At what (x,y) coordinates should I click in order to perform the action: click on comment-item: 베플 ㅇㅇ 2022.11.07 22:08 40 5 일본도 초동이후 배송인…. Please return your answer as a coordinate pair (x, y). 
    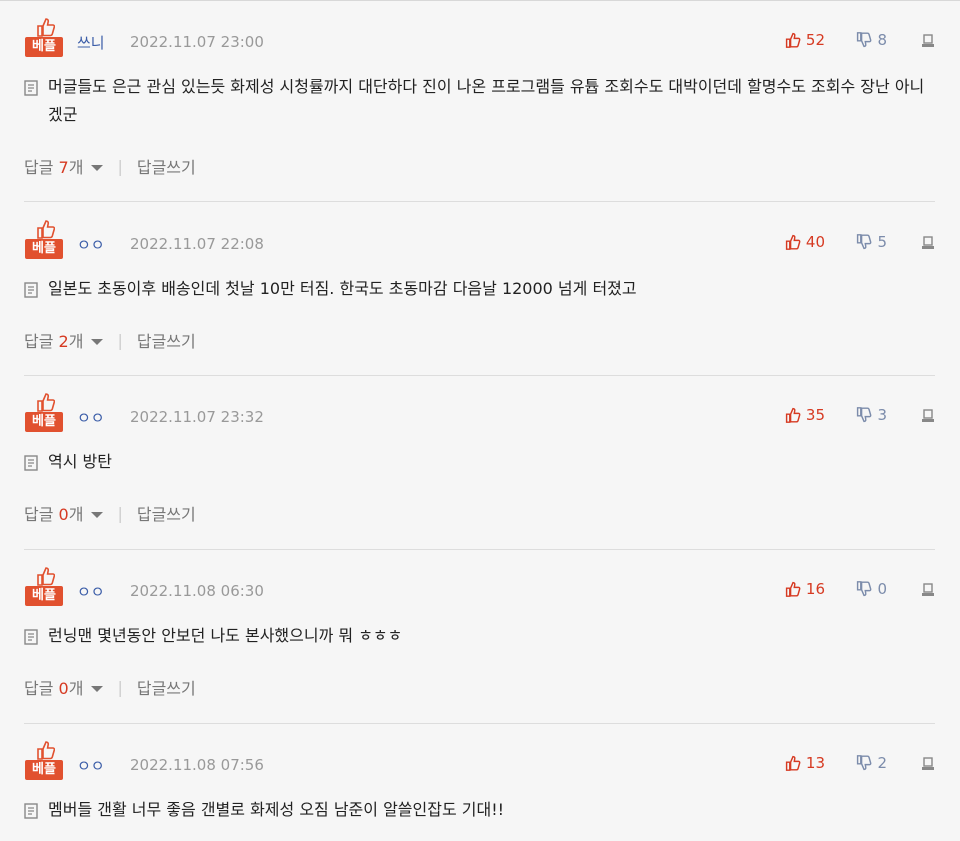
    Looking at the image, I should click on (479, 285).